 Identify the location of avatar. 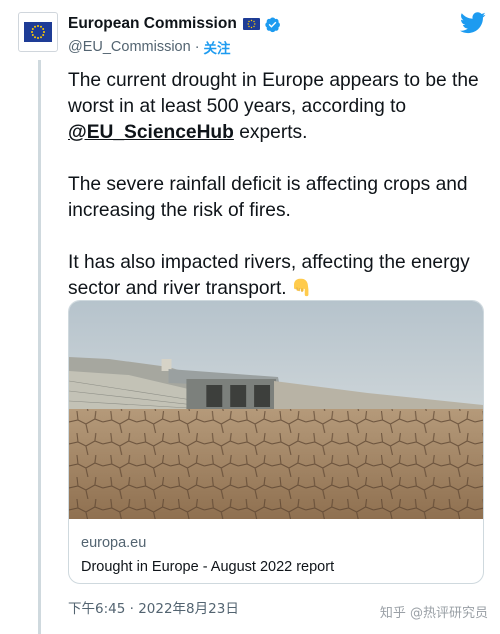
(38, 32).